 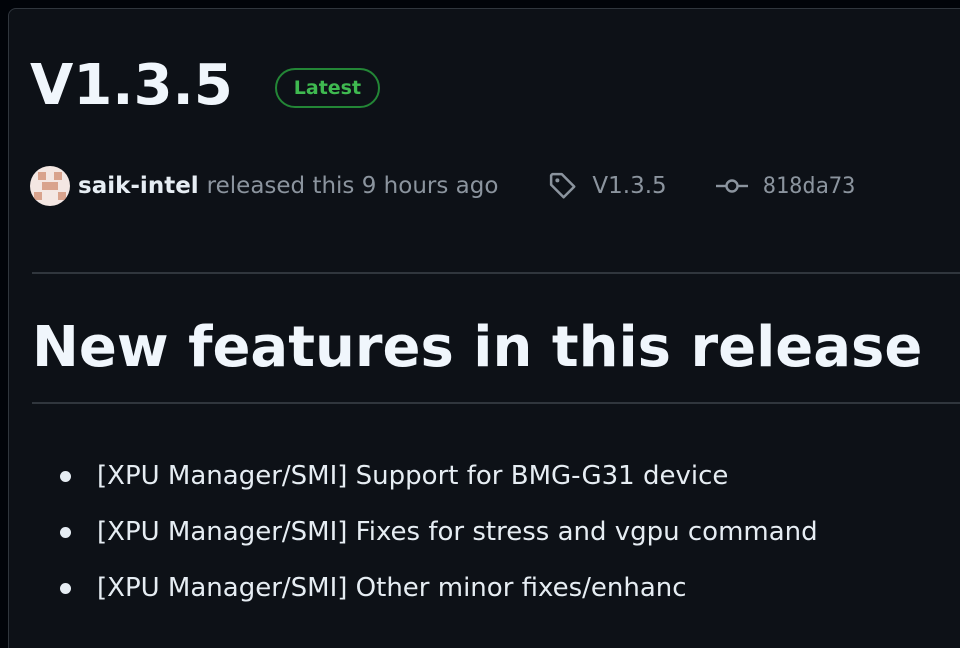 I want to click on text-fade, so click(x=855, y=586).